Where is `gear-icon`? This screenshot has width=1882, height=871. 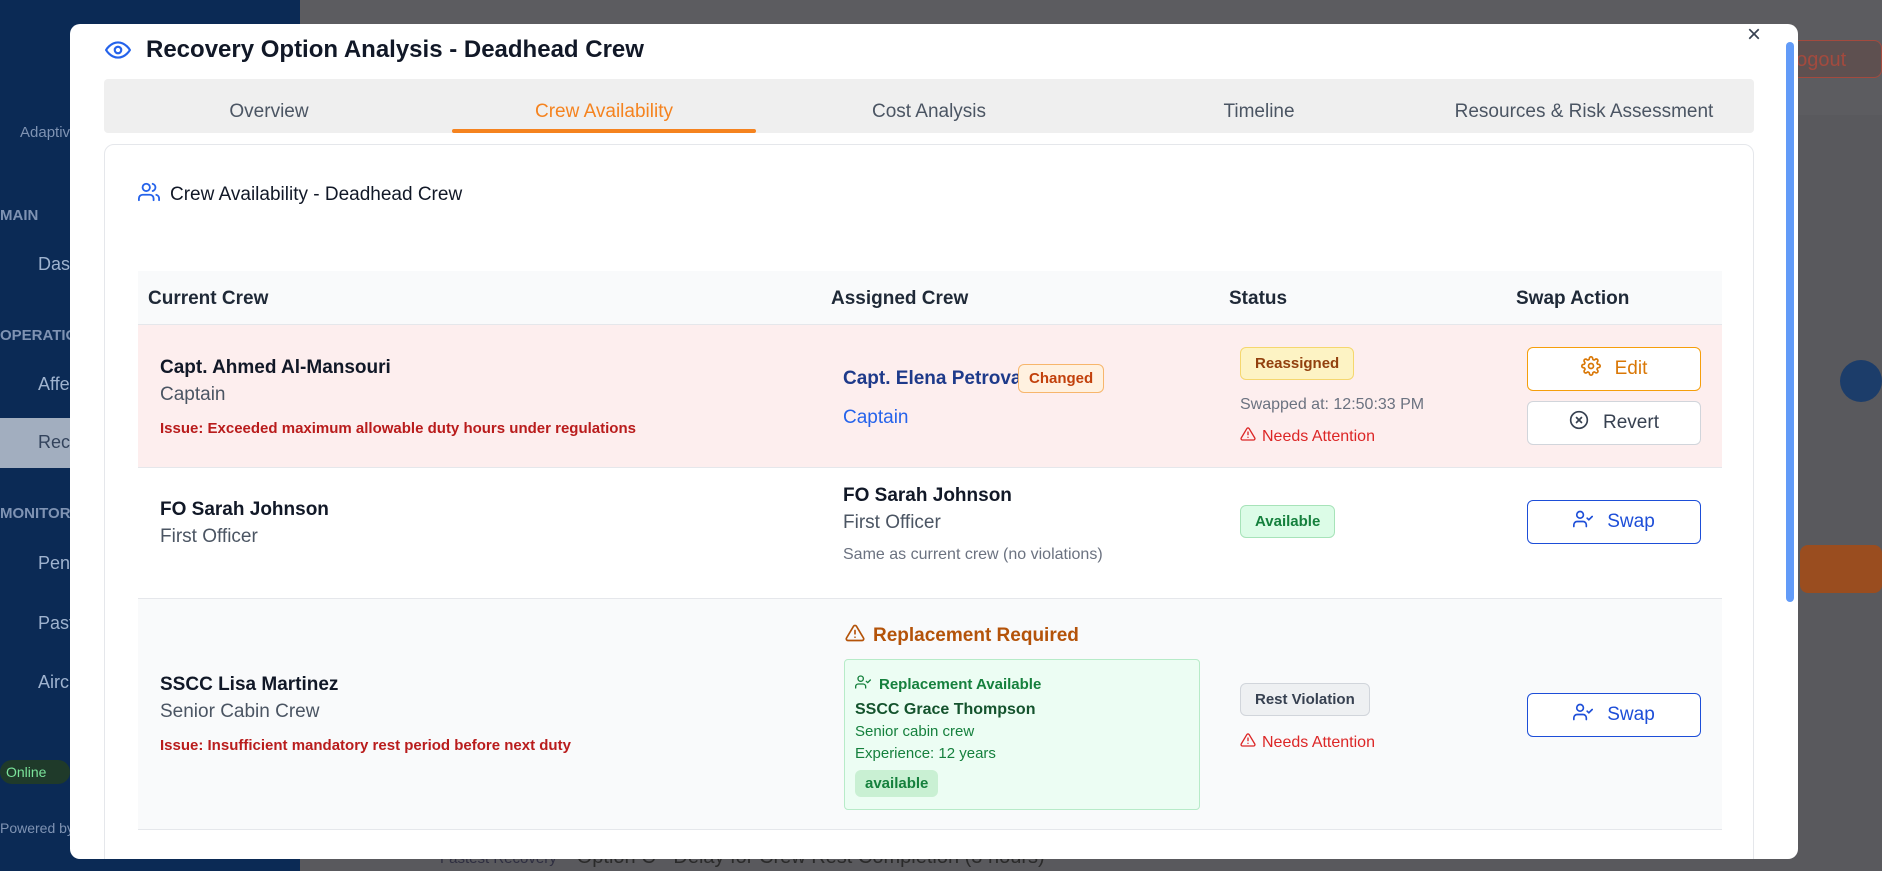
gear-icon is located at coordinates (1590, 369).